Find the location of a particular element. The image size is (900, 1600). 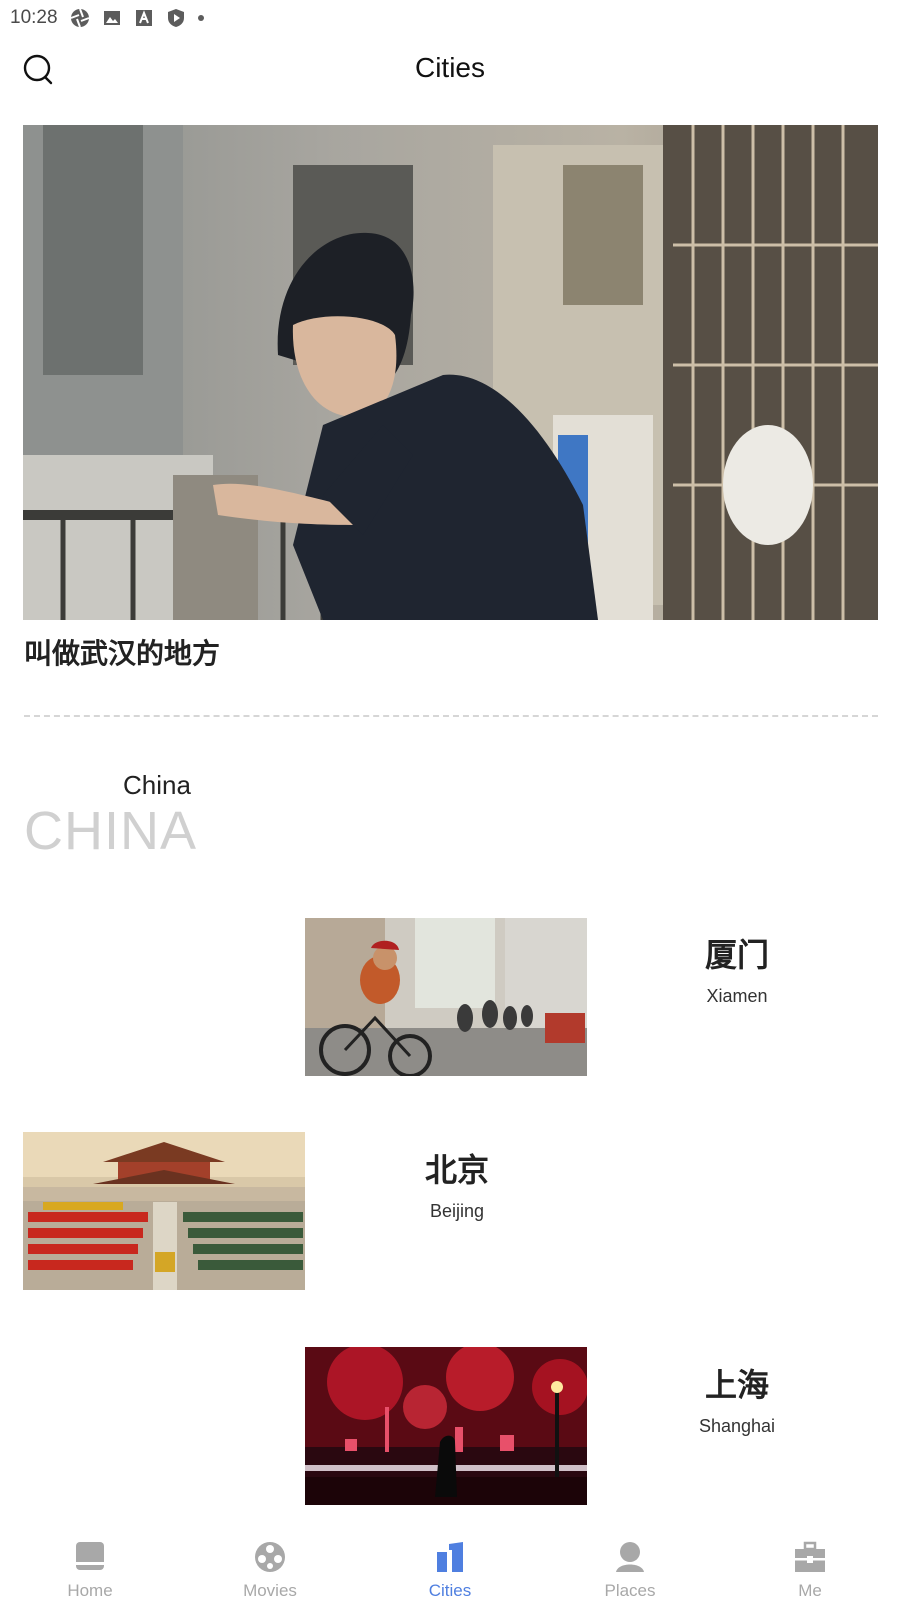

nav-label: Cities is located at coordinates (450, 1590).